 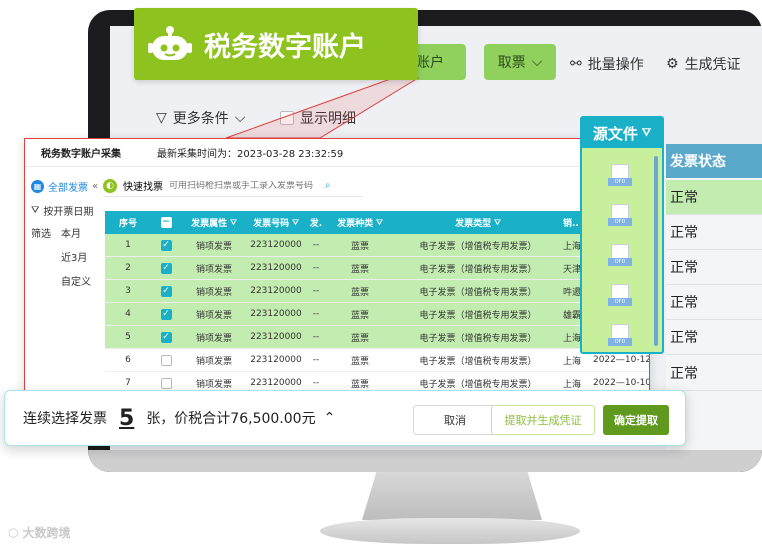 What do you see at coordinates (74, 256) in the screenshot?
I see `sidebar-option: 近3月` at bounding box center [74, 256].